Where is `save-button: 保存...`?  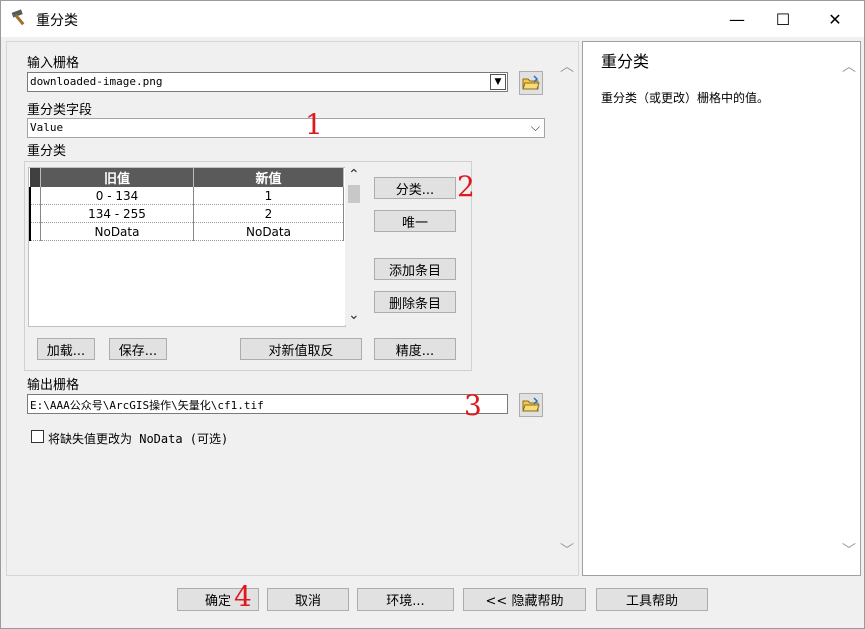 save-button: 保存... is located at coordinates (138, 349).